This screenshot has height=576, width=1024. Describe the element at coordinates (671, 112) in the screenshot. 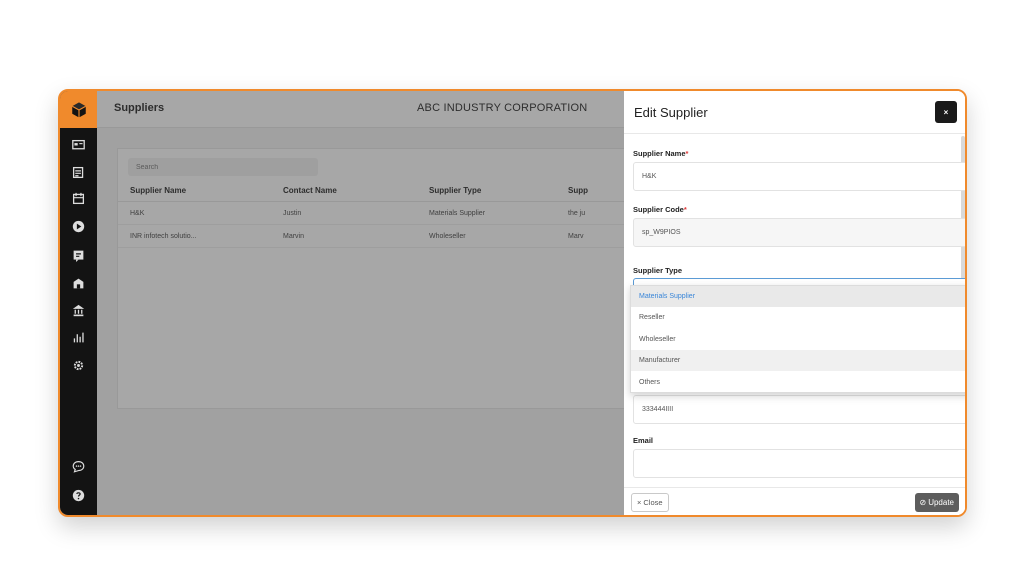

I see `panel-title: Edit Supplier` at that location.